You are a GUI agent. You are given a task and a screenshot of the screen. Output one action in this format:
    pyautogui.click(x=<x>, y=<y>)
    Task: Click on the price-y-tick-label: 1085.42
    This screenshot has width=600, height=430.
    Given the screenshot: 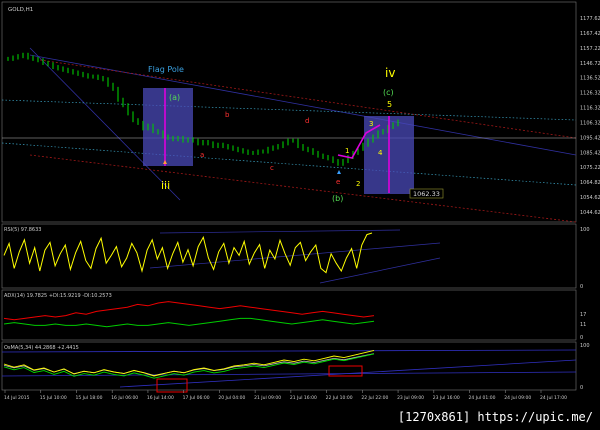 What is the action you would take?
    pyautogui.click(x=590, y=153)
    